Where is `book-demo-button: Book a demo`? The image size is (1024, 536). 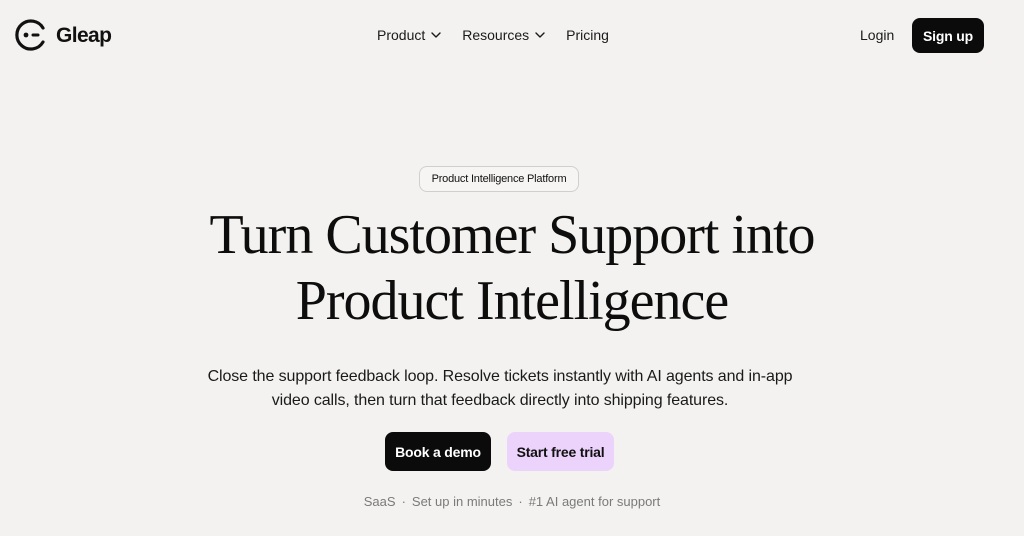
book-demo-button: Book a demo is located at coordinates (438, 451).